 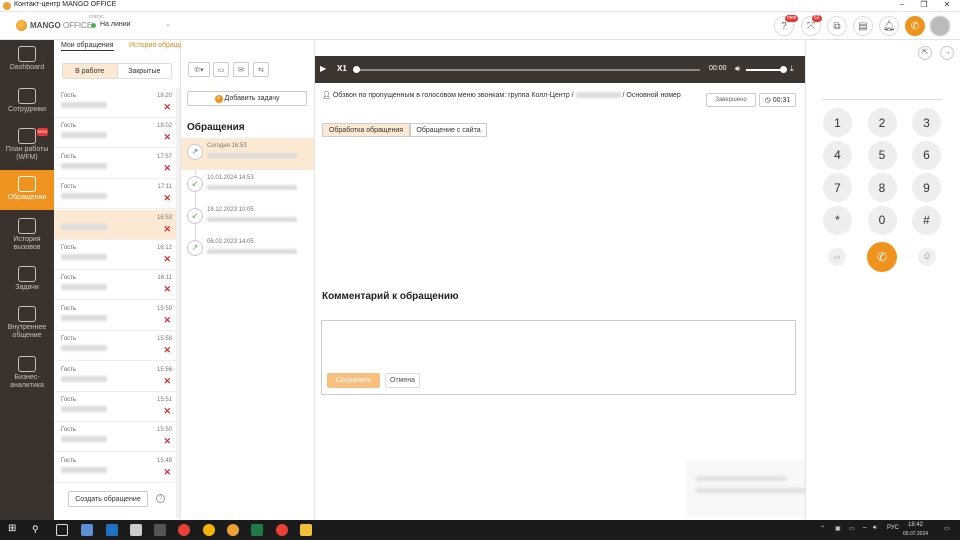 What do you see at coordinates (168, 24) in the screenshot?
I see `chevron-down-icon: ⌄` at bounding box center [168, 24].